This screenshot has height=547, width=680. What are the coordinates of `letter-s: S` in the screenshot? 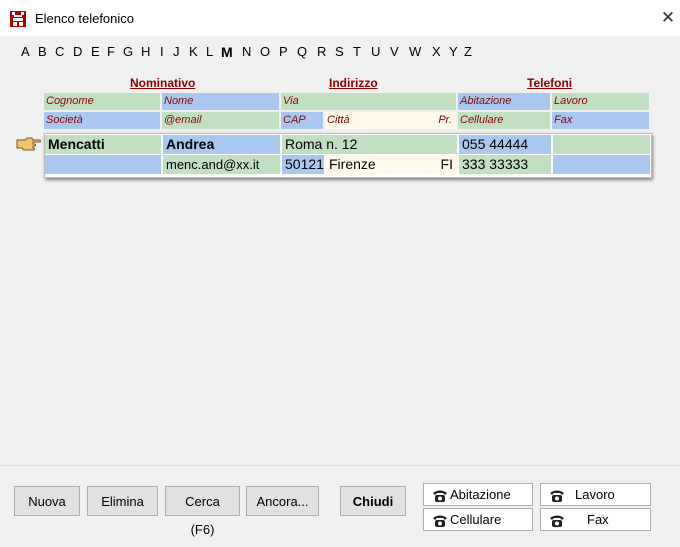 It's located at (339, 52).